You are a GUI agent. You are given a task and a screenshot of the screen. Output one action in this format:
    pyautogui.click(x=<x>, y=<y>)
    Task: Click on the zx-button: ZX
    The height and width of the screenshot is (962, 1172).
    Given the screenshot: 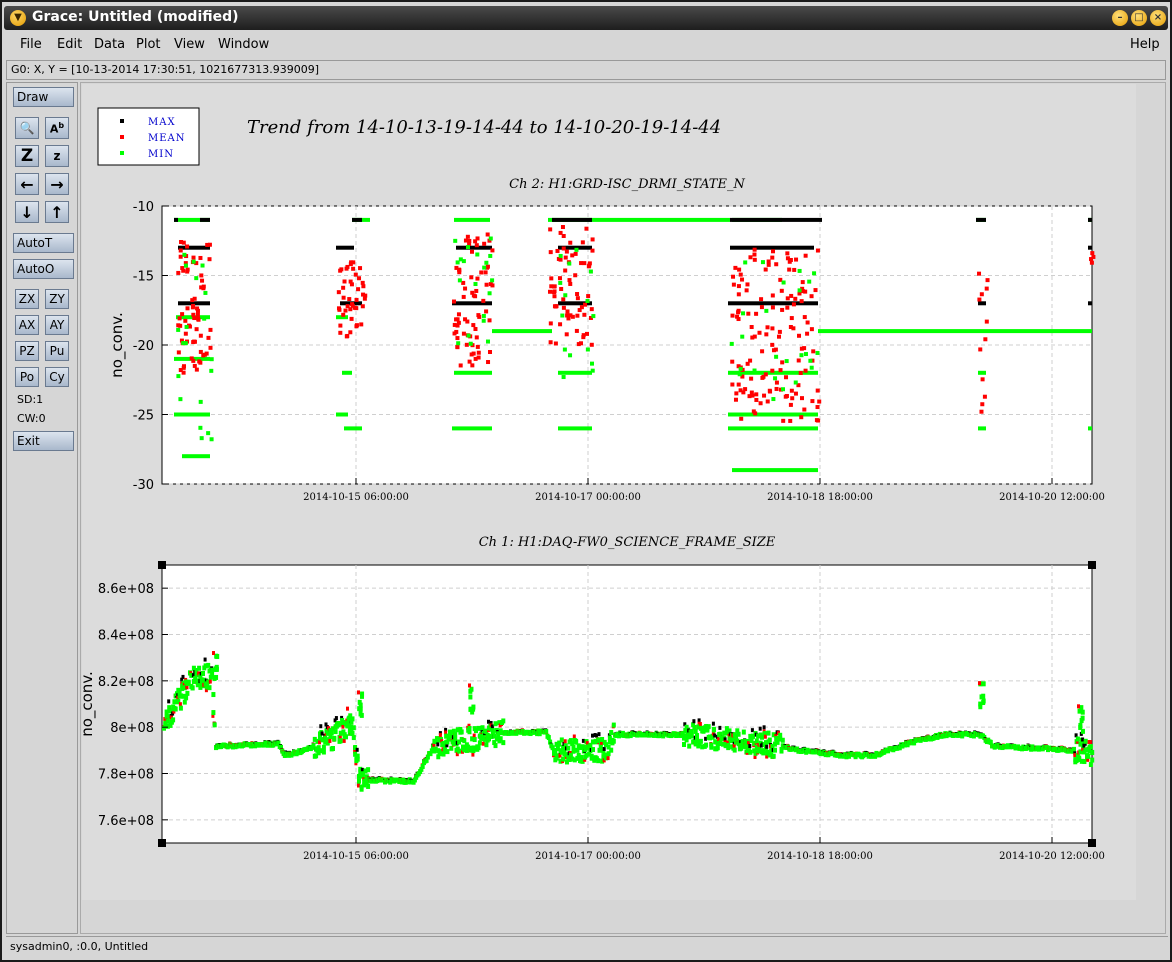 What is the action you would take?
    pyautogui.click(x=27, y=299)
    